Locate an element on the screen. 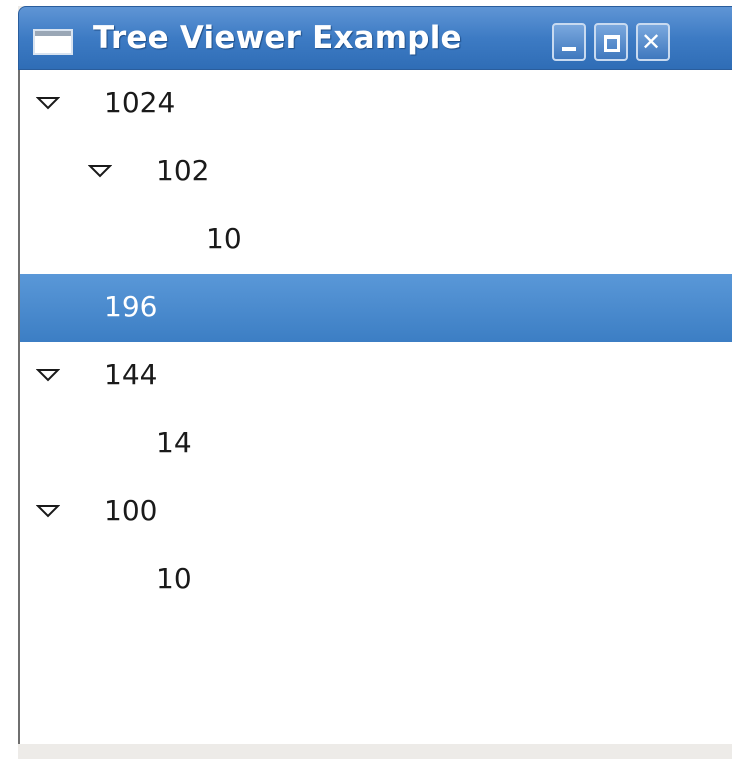 The image size is (732, 759). title-bar: Tree Viewer Example ✕ is located at coordinates (375, 38).